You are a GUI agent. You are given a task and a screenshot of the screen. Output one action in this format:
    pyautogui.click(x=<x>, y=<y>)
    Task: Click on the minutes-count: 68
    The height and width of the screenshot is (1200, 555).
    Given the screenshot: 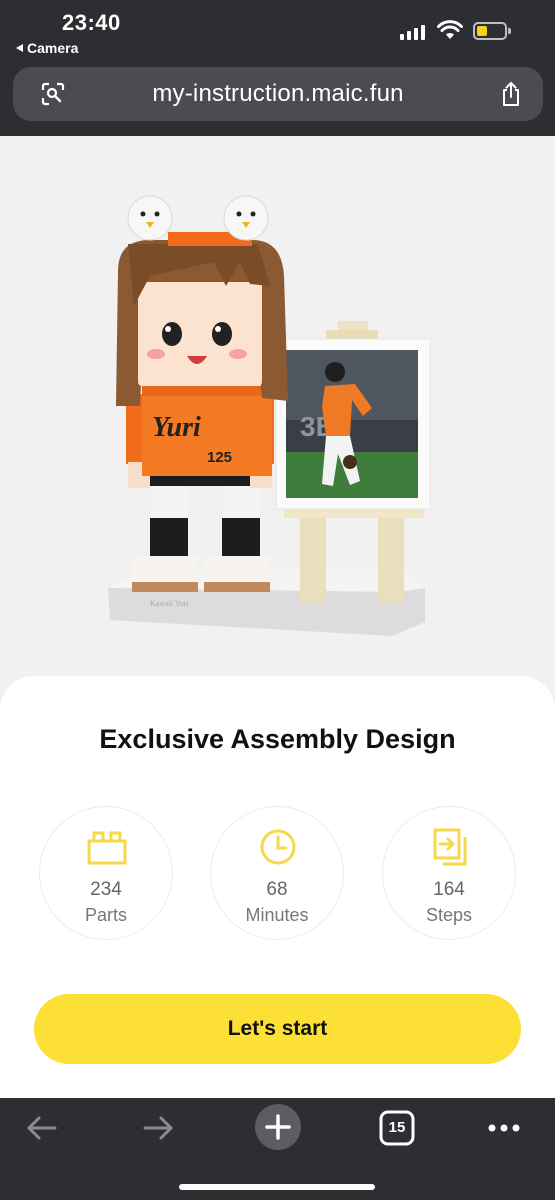 What is the action you would take?
    pyautogui.click(x=277, y=889)
    